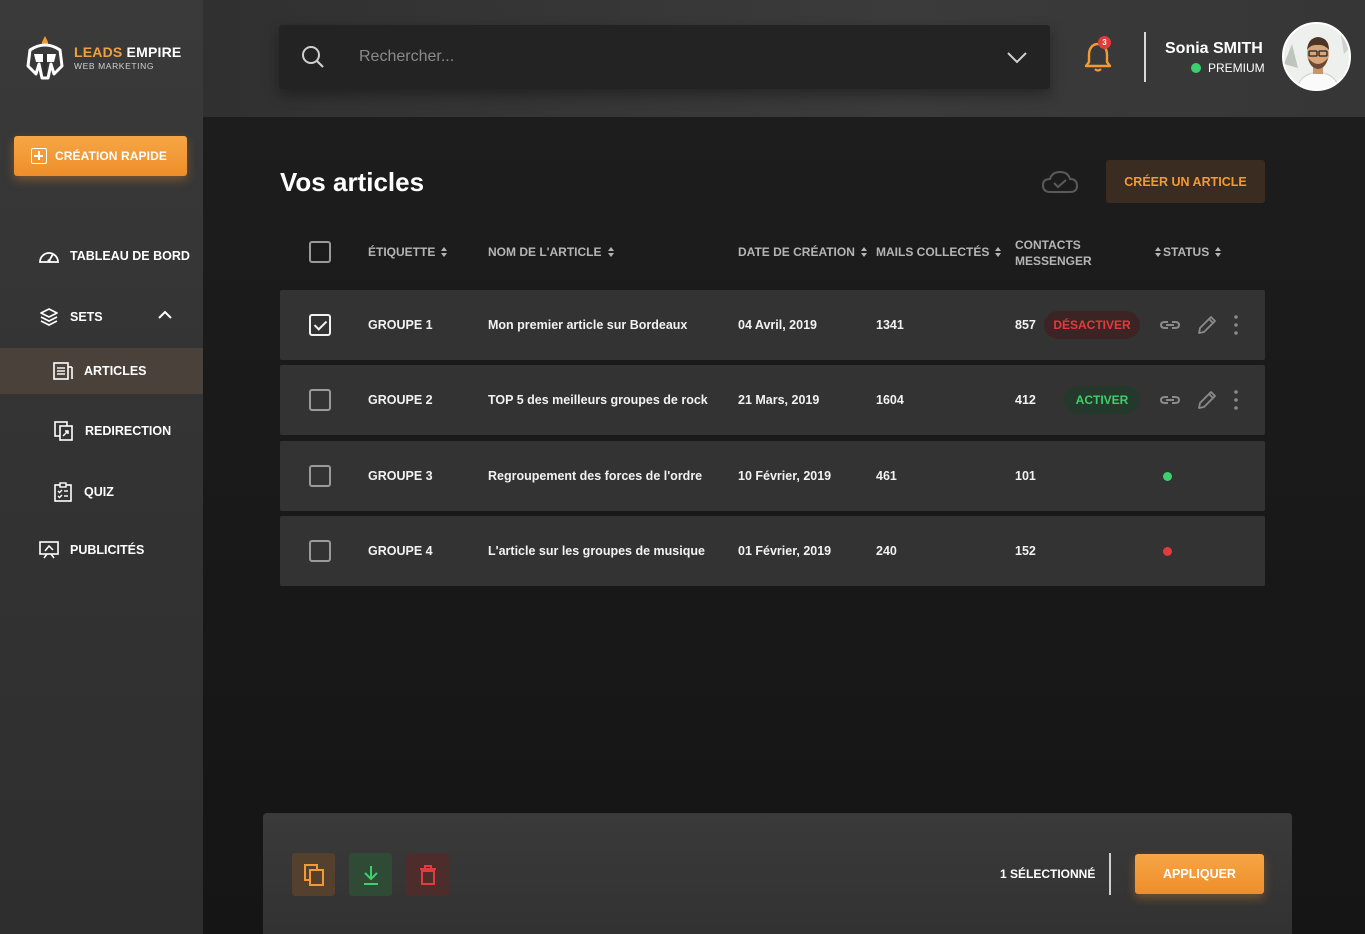 The width and height of the screenshot is (1365, 934). Describe the element at coordinates (39, 156) in the screenshot. I see `plus-square-icon` at that location.